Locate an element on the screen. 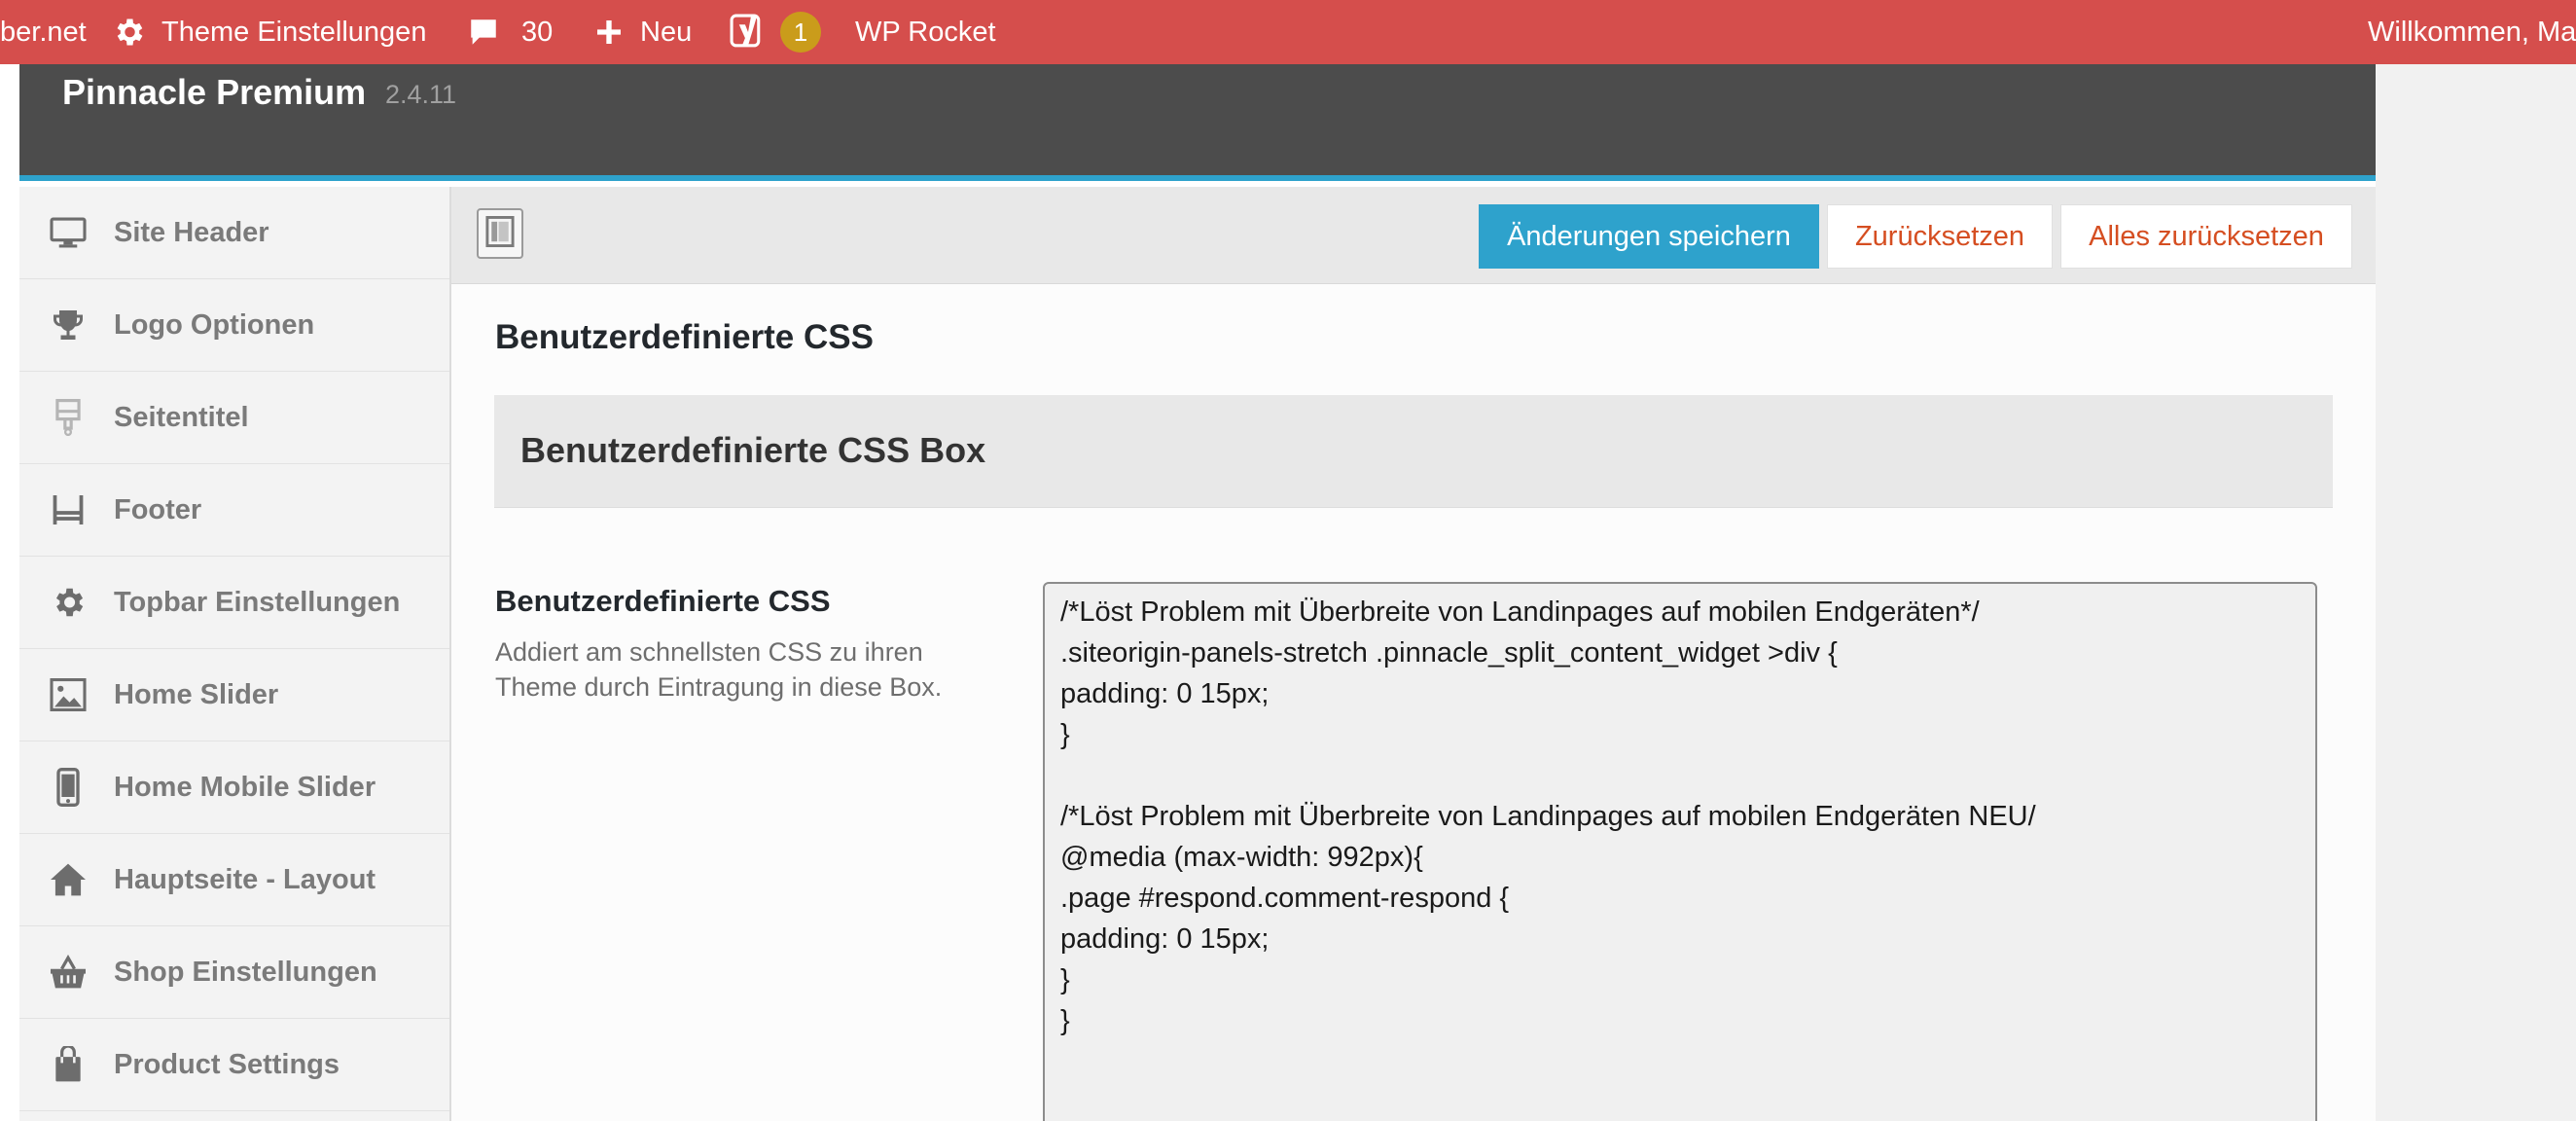 The width and height of the screenshot is (2576, 1121). page-background-strip is located at coordinates (2476, 592).